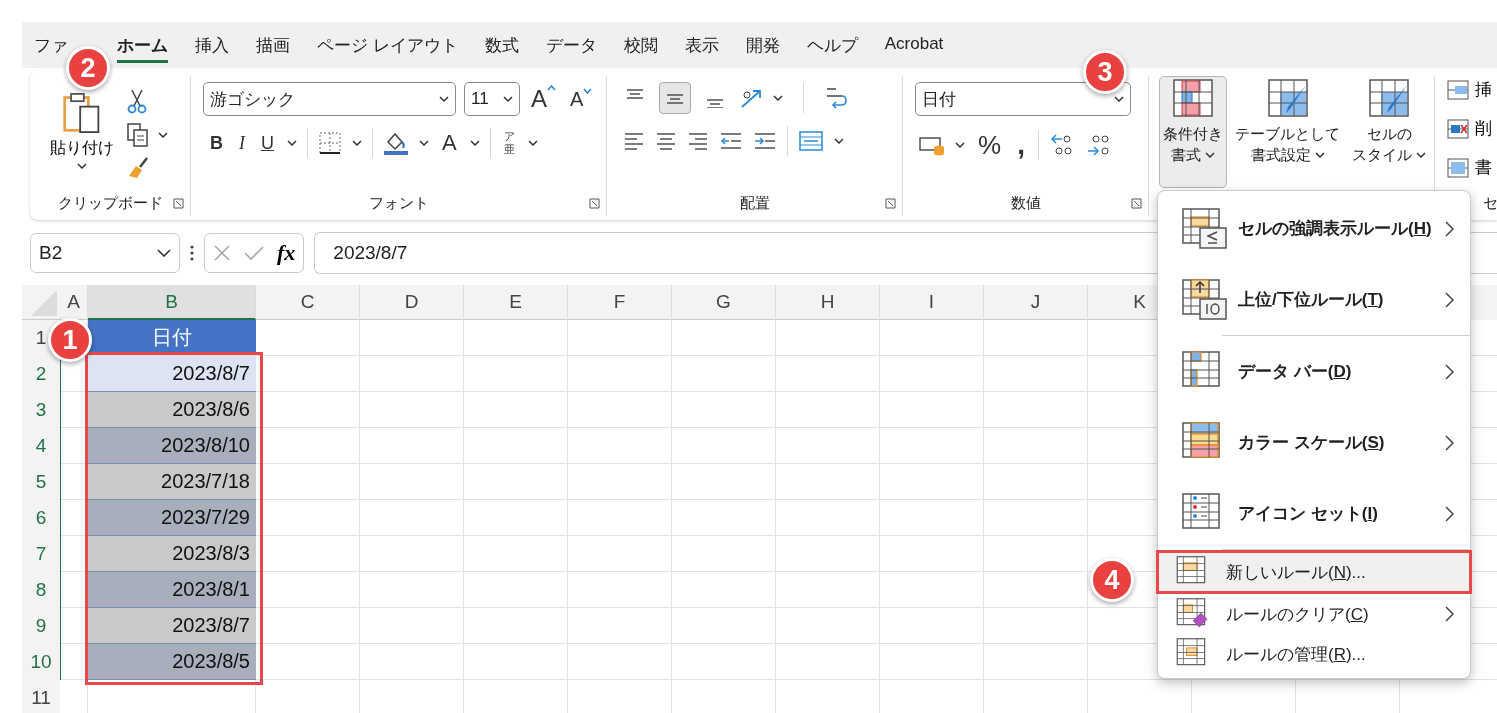  I want to click on paste-button: 貼り付け, so click(82, 130).